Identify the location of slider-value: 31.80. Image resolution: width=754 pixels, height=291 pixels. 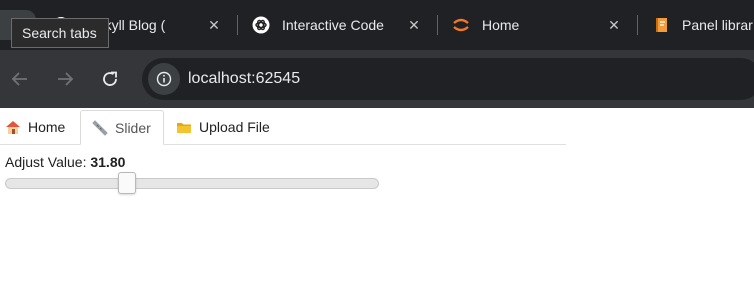
(108, 162).